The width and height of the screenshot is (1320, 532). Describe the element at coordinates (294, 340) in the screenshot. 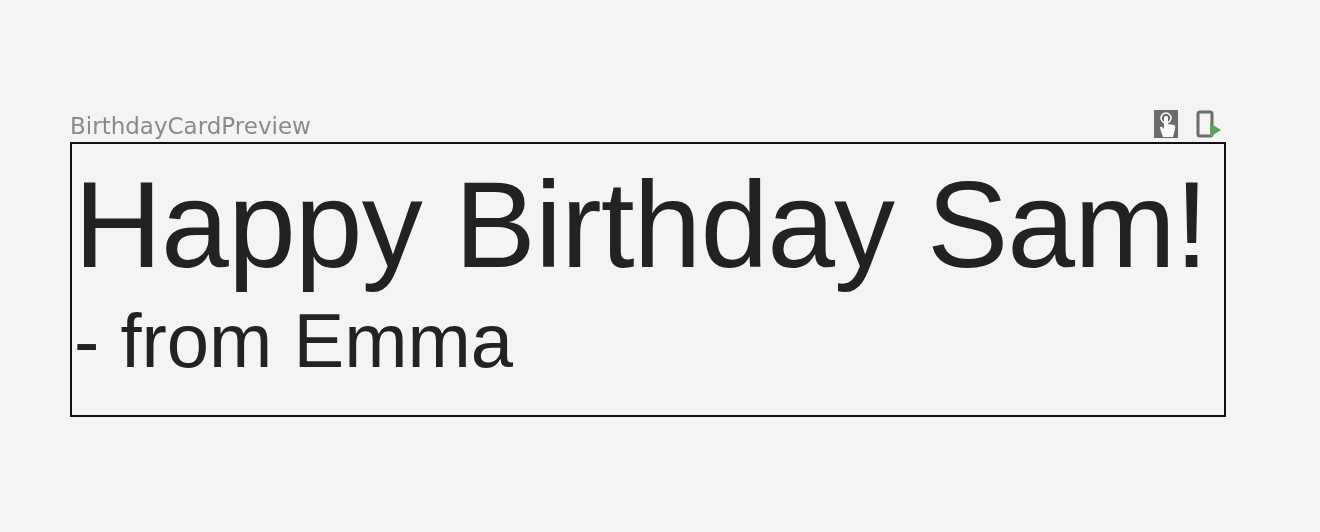

I see `signature-text: - from Emma` at that location.